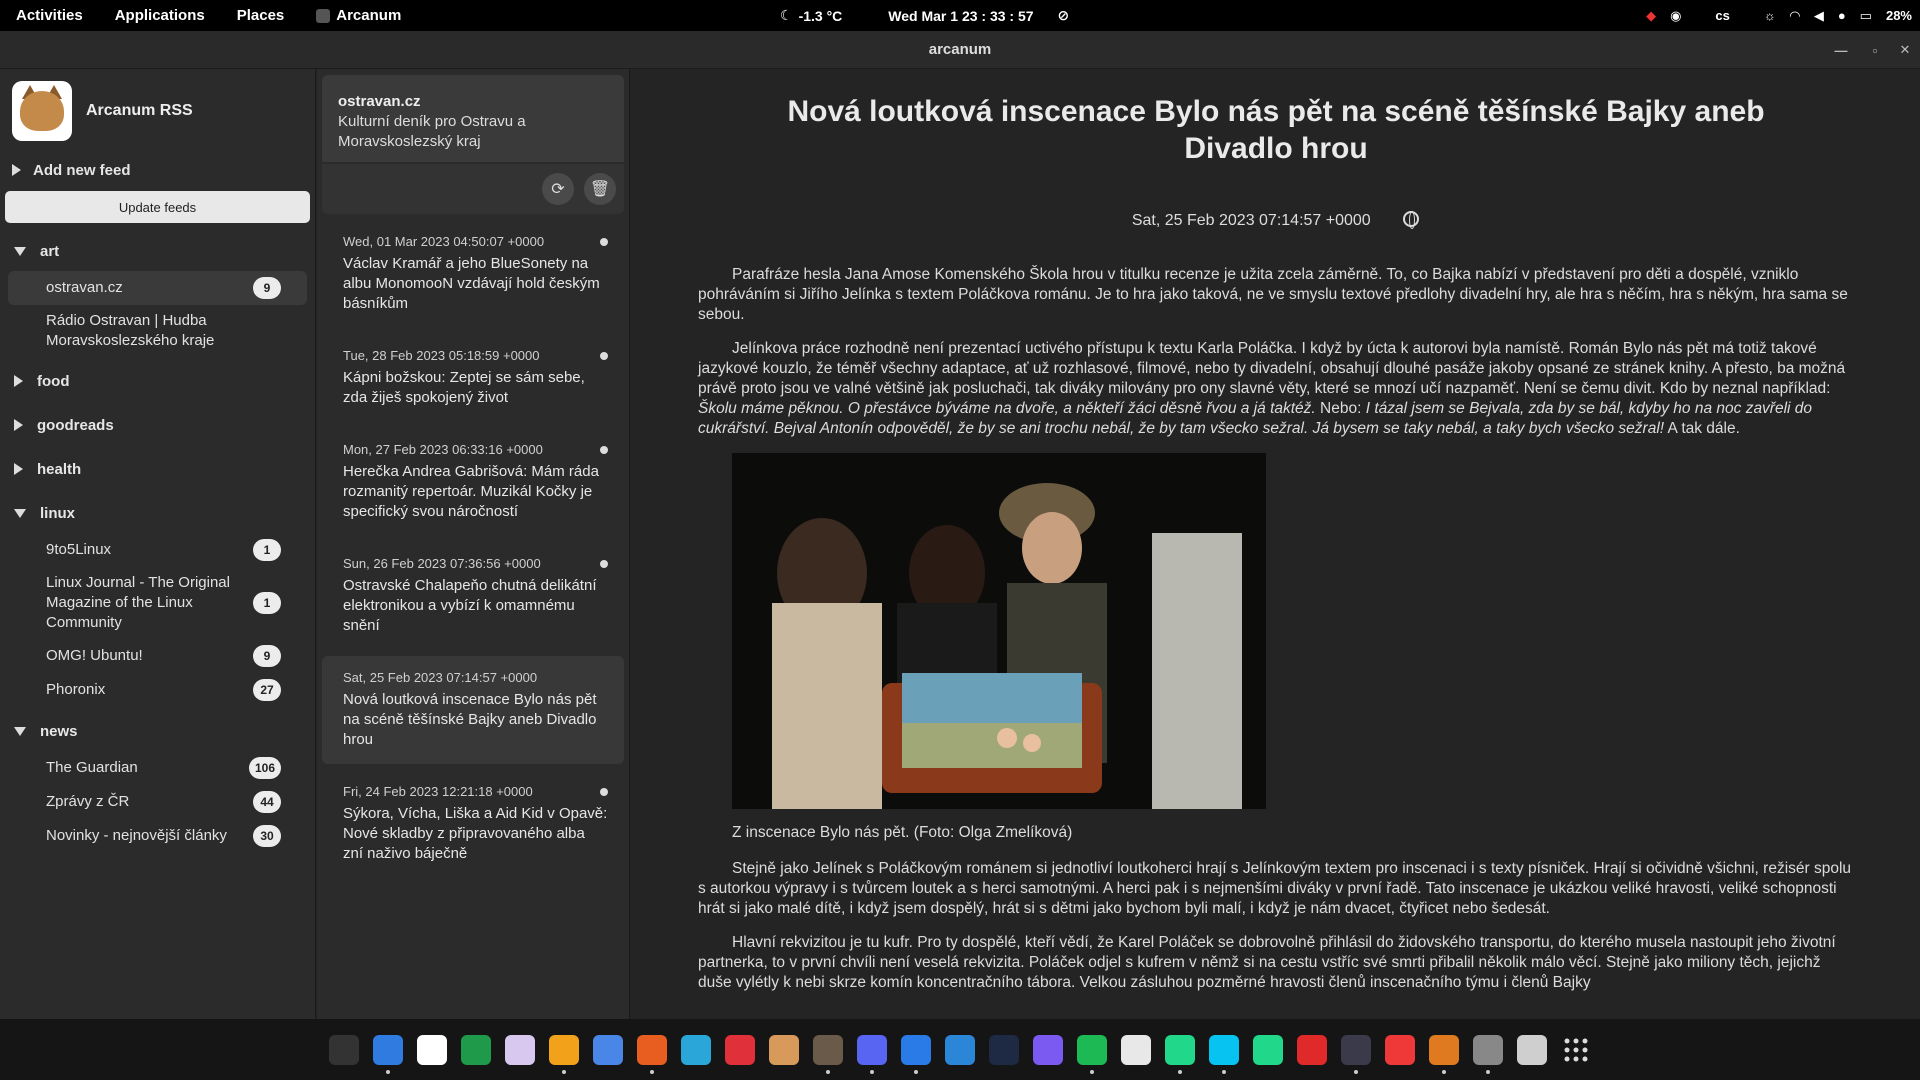  I want to click on add-feed-expander: Add new feed, so click(157, 170).